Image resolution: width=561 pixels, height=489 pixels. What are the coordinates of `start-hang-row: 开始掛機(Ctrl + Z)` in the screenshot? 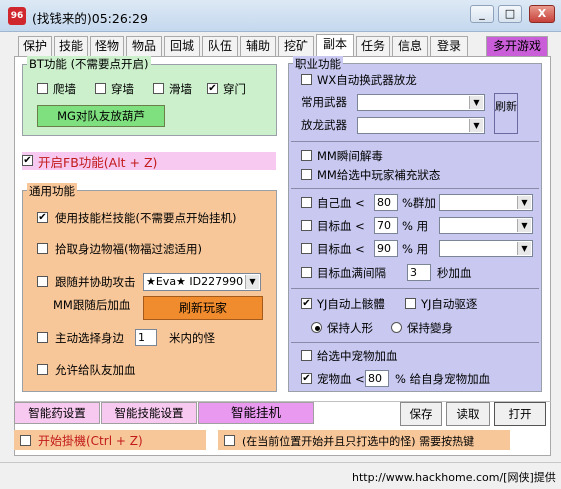 It's located at (110, 440).